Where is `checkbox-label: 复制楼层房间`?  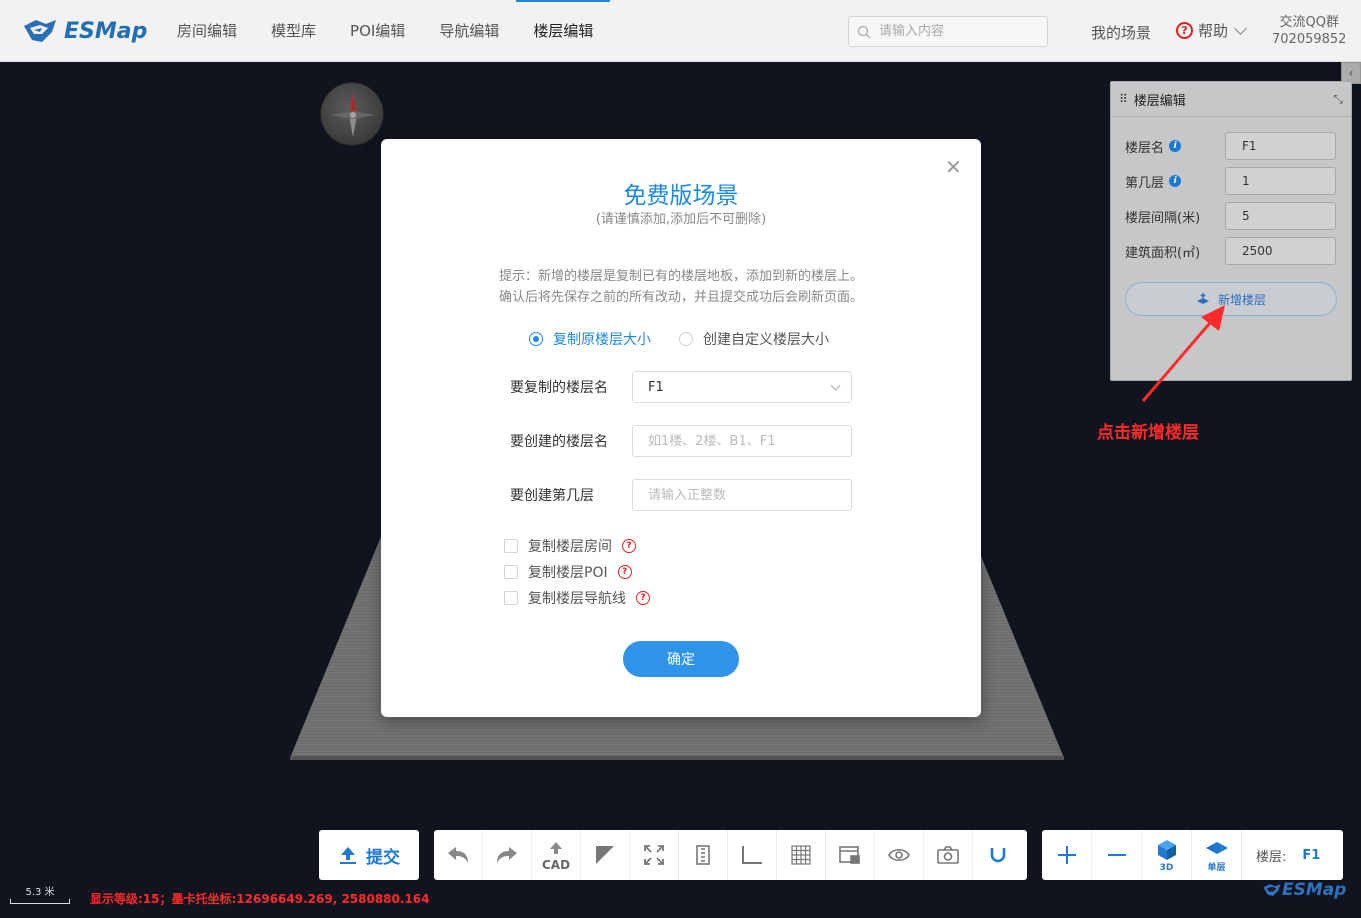 checkbox-label: 复制楼层房间 is located at coordinates (570, 547).